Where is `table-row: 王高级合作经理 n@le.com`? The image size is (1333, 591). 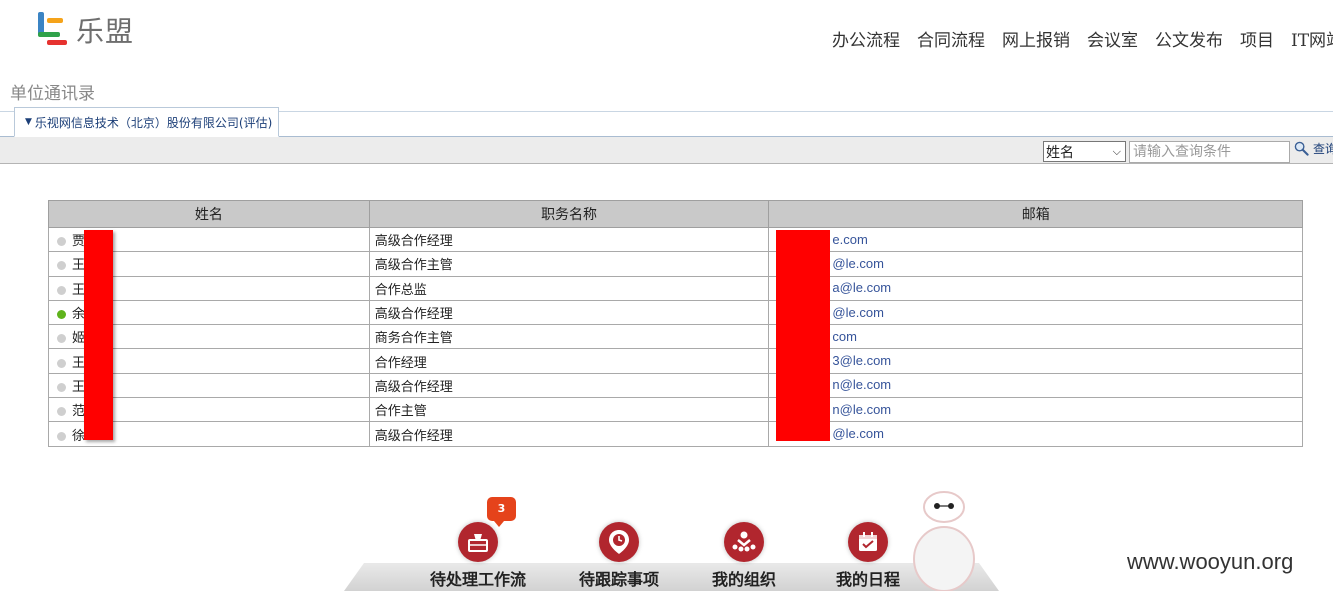
table-row: 王高级合作经理 n@le.com is located at coordinates (675, 385).